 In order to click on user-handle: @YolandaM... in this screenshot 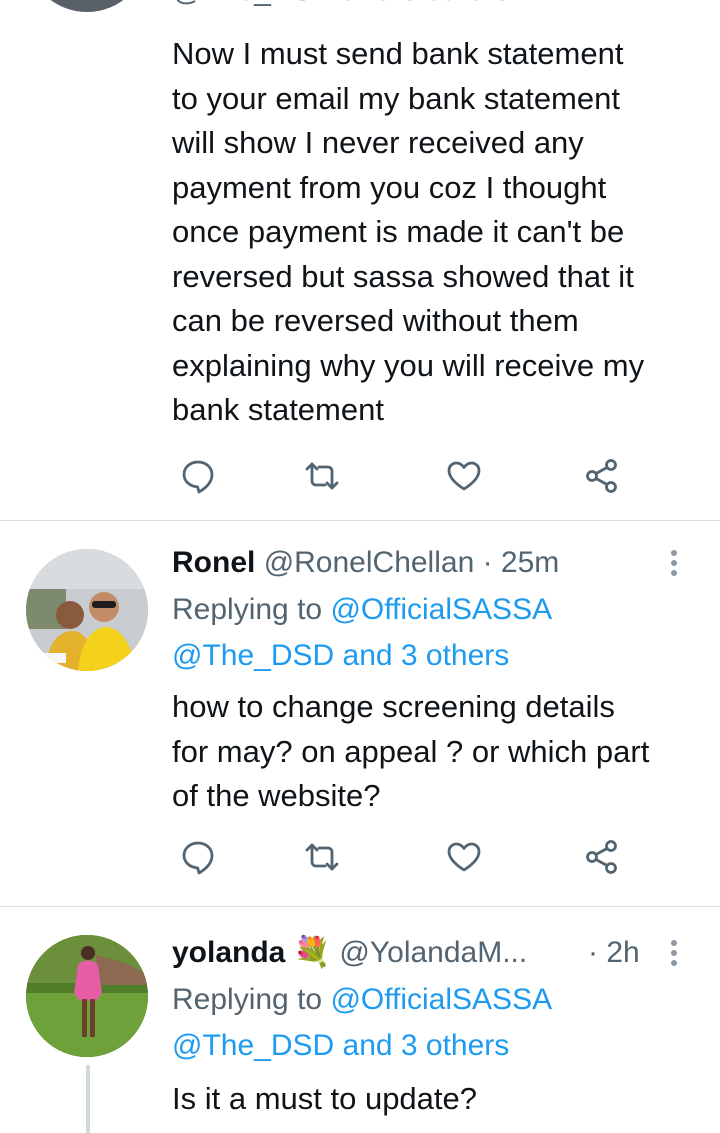, I will do `click(433, 952)`.